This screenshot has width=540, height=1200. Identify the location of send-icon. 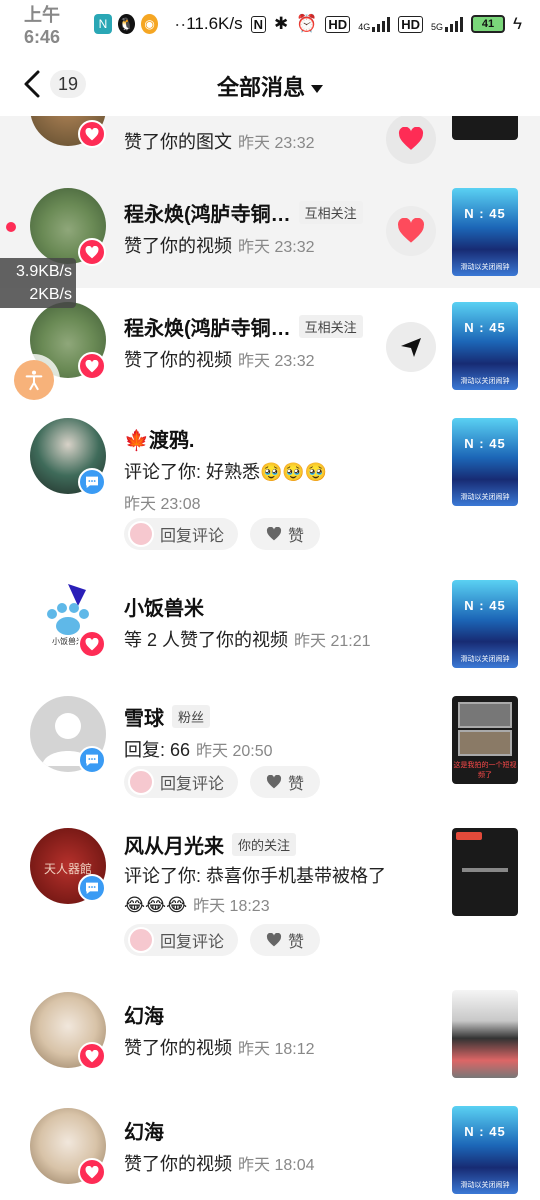
(411, 347).